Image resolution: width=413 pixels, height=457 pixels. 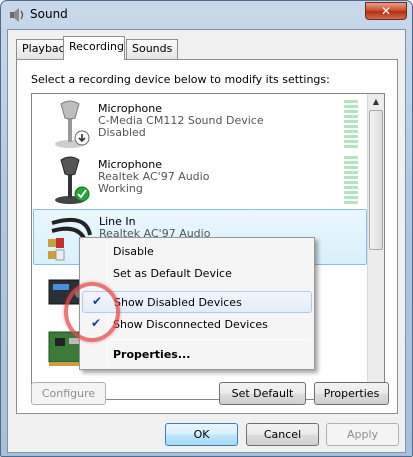 What do you see at coordinates (72, 180) in the screenshot?
I see `microphone-default-icon` at bounding box center [72, 180].